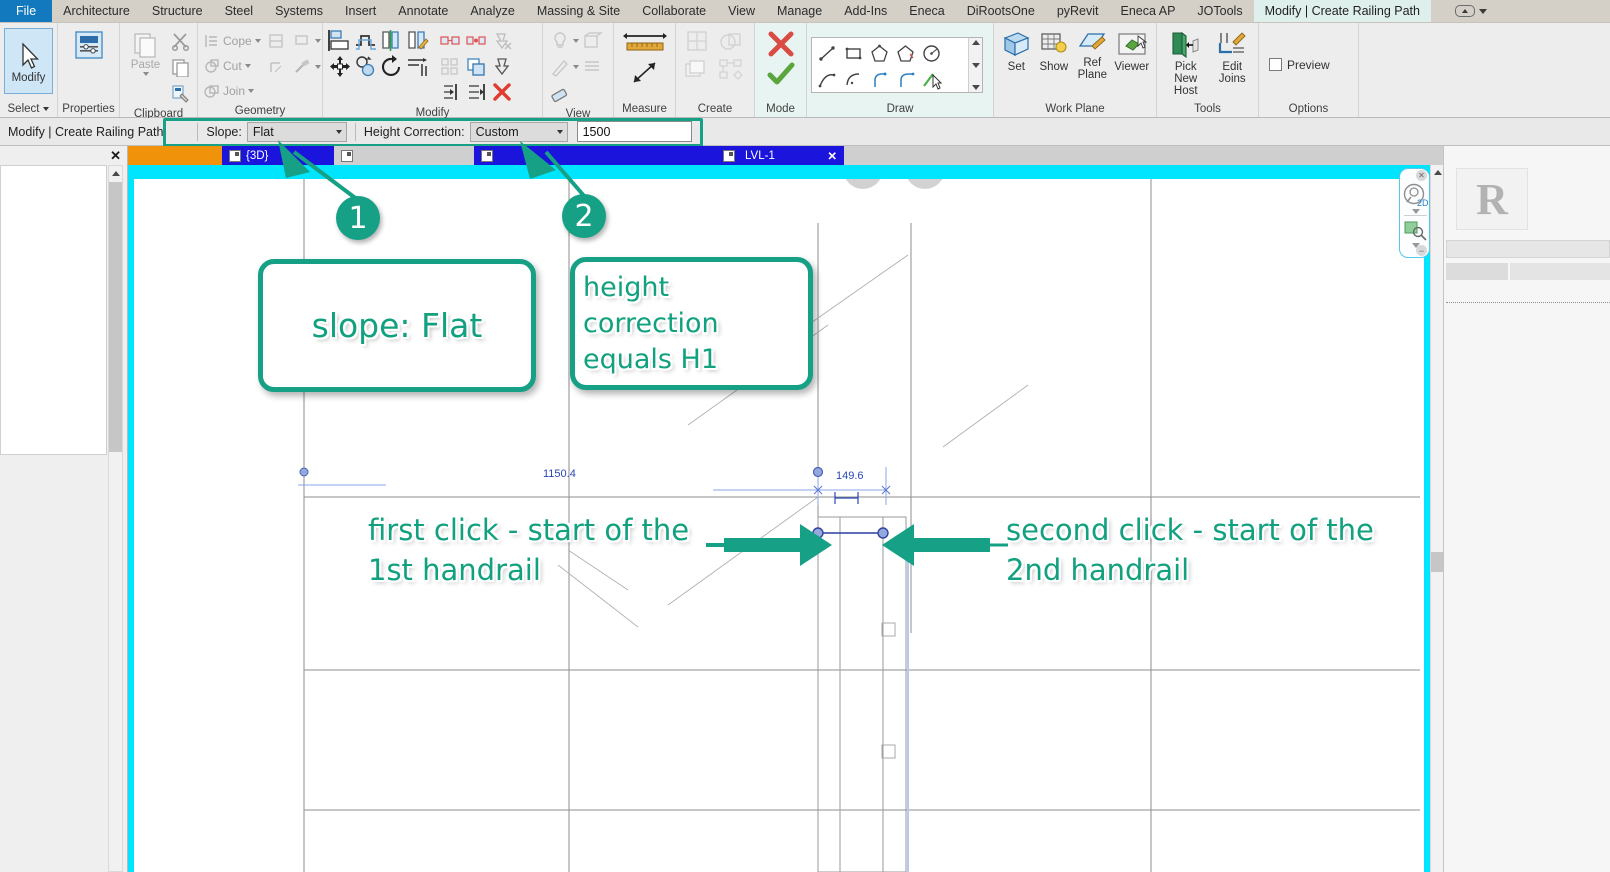 The image size is (1610, 872). What do you see at coordinates (645, 43) in the screenshot?
I see `measure-between-references-button` at bounding box center [645, 43].